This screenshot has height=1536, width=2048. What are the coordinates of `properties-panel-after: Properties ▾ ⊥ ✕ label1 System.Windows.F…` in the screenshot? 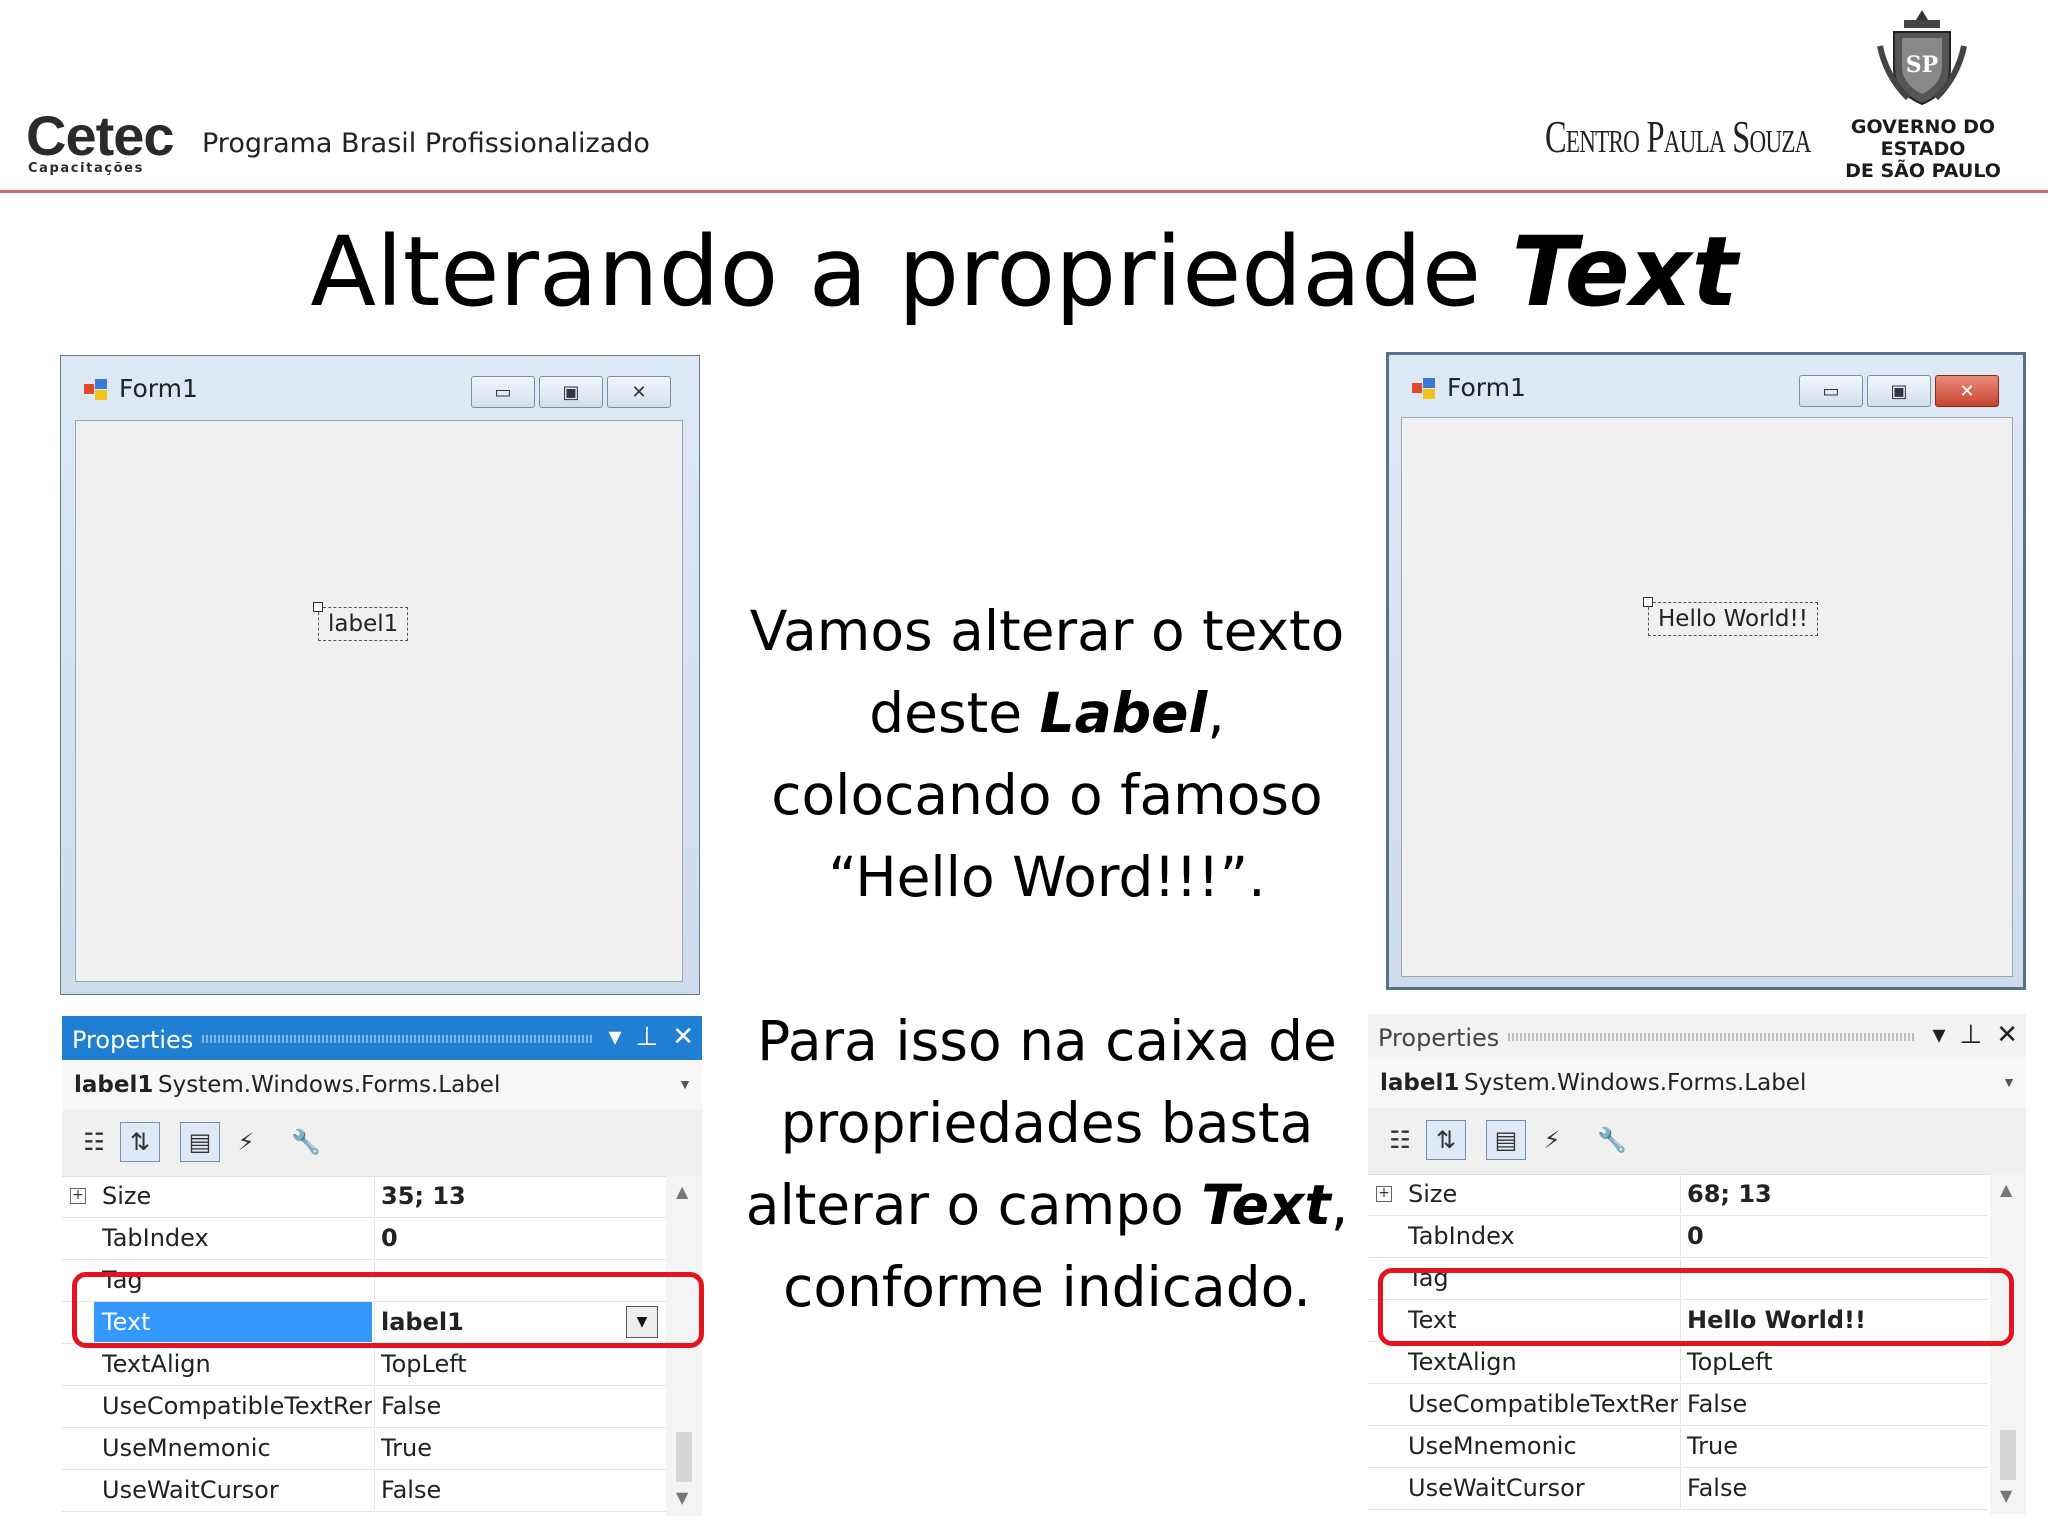 It's located at (1697, 1264).